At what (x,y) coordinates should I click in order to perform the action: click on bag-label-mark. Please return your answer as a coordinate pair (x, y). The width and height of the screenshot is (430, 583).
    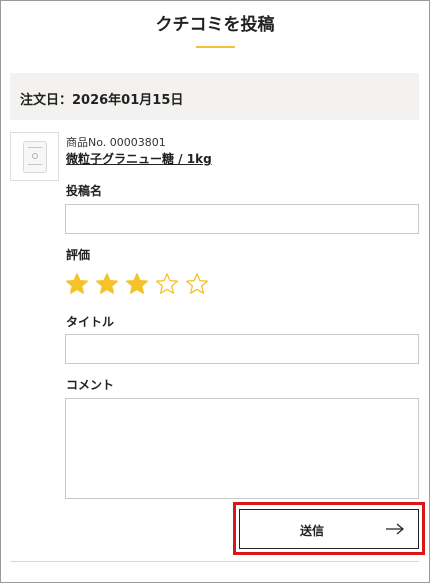
    Looking at the image, I should click on (35, 156).